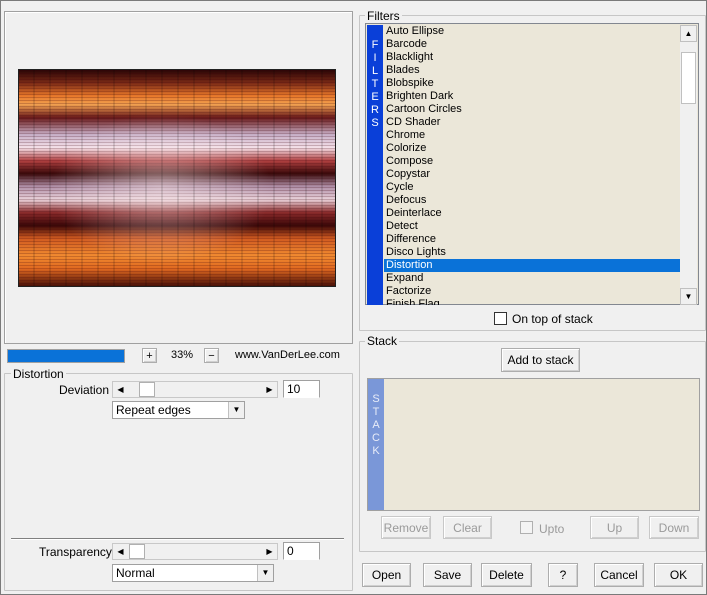  I want to click on filter-list-item: Brighten Dark, so click(532, 96).